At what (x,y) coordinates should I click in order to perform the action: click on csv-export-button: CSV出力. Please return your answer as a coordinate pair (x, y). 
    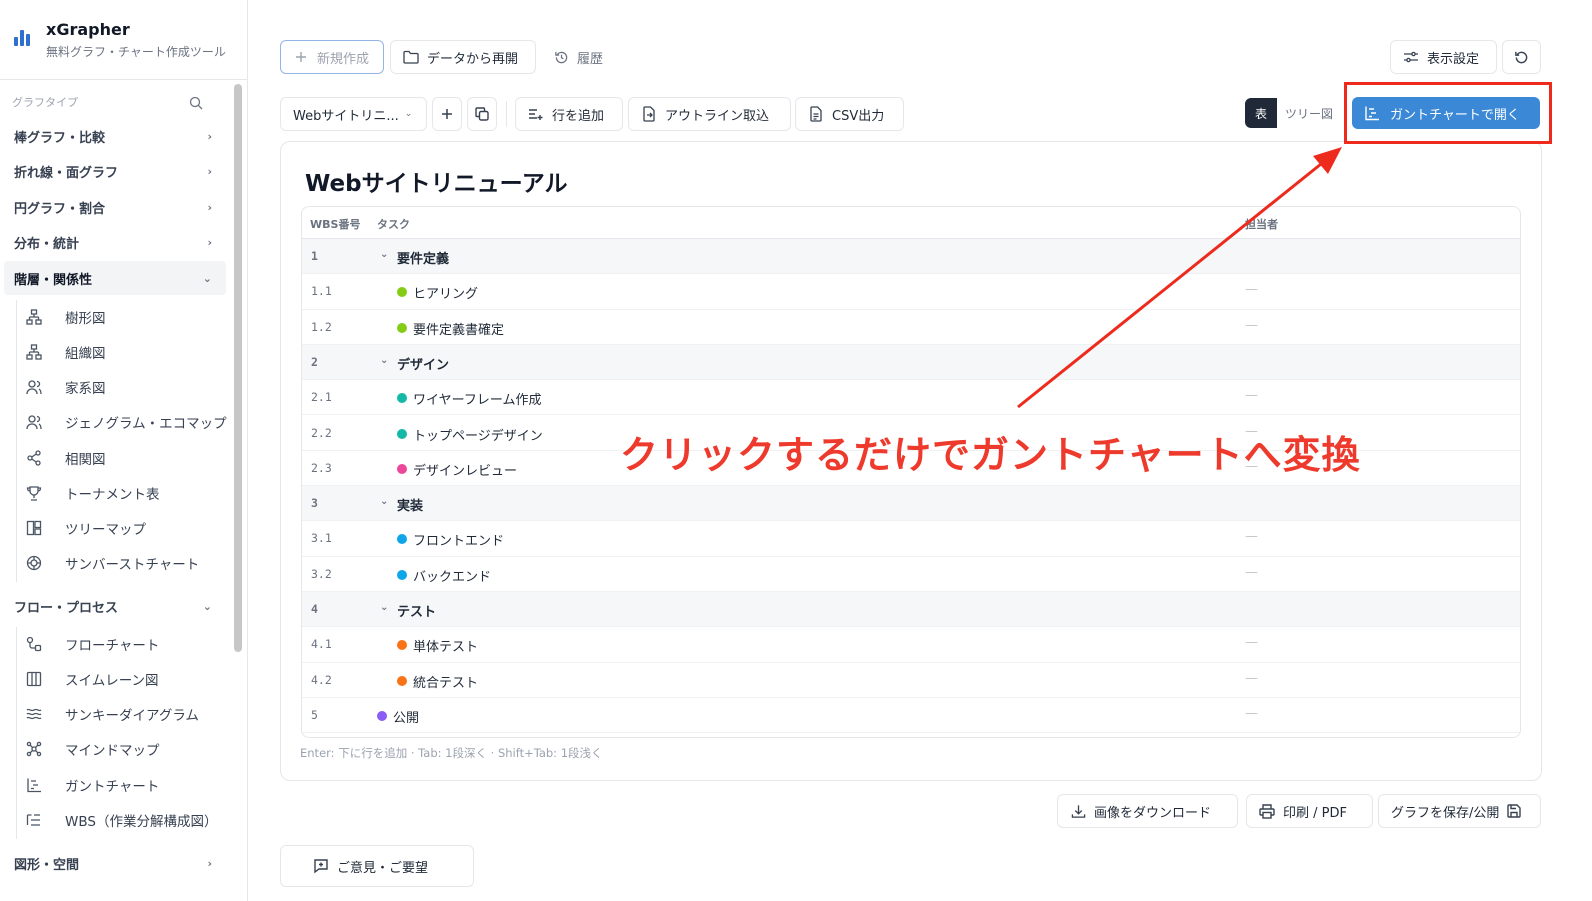
    Looking at the image, I should click on (849, 114).